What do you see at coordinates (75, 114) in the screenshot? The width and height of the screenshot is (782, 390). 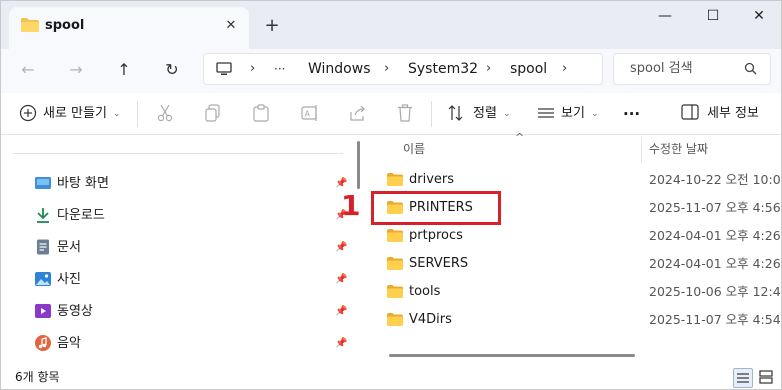 I see `new-button: 새로 만들기` at bounding box center [75, 114].